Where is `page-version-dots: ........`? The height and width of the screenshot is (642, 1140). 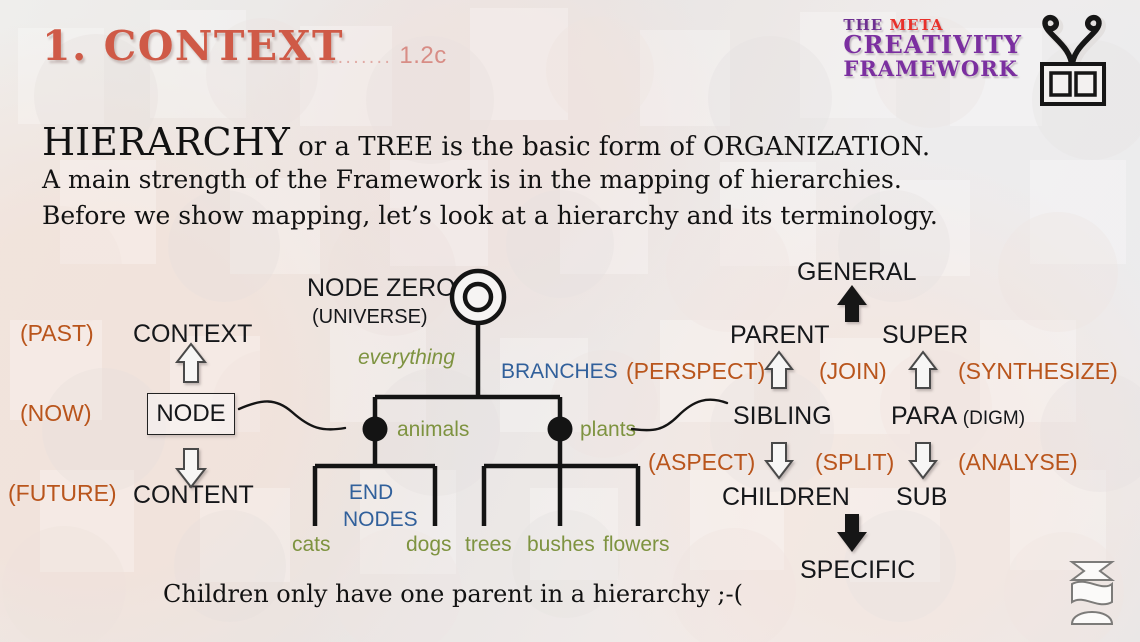
page-version-dots: ........ is located at coordinates (361, 57).